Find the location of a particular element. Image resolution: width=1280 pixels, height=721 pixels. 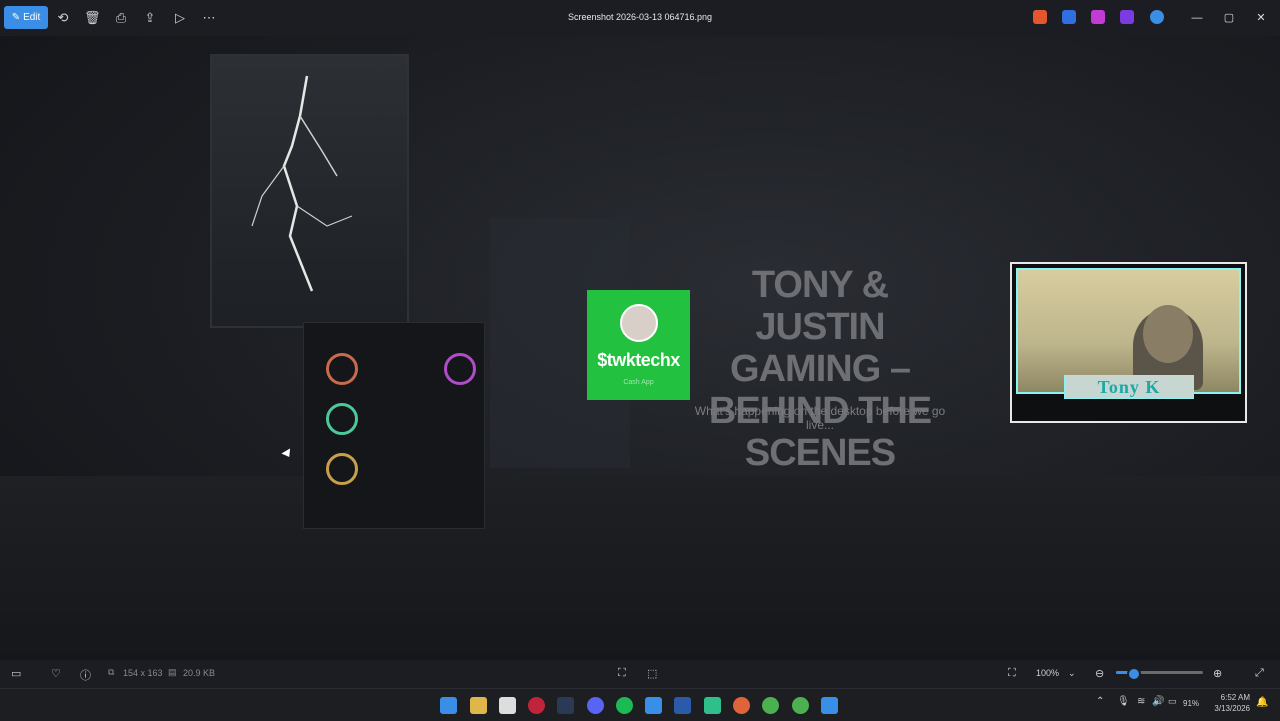

clock-date: 3/13/2026 is located at coordinates (1228, 708).